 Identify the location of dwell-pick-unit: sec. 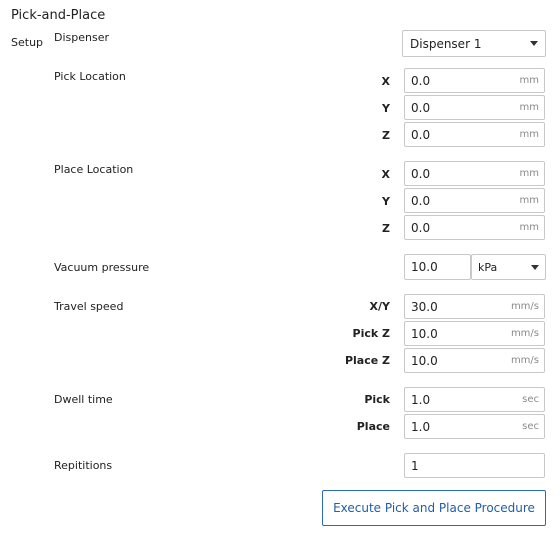
(530, 399).